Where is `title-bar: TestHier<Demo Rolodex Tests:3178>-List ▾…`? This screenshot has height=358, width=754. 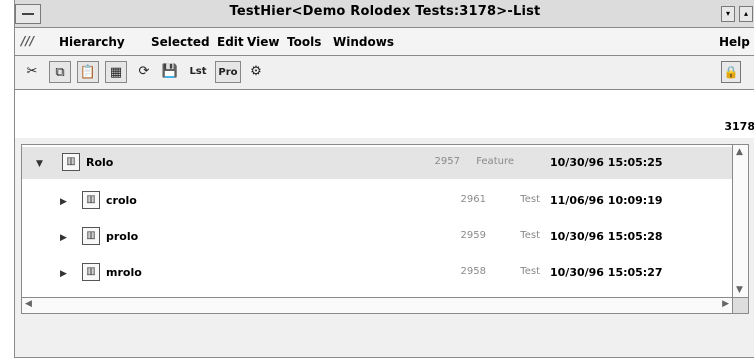
title-bar: TestHier<Demo Rolodex Tests:3178>-List ▾… is located at coordinates (384, 14).